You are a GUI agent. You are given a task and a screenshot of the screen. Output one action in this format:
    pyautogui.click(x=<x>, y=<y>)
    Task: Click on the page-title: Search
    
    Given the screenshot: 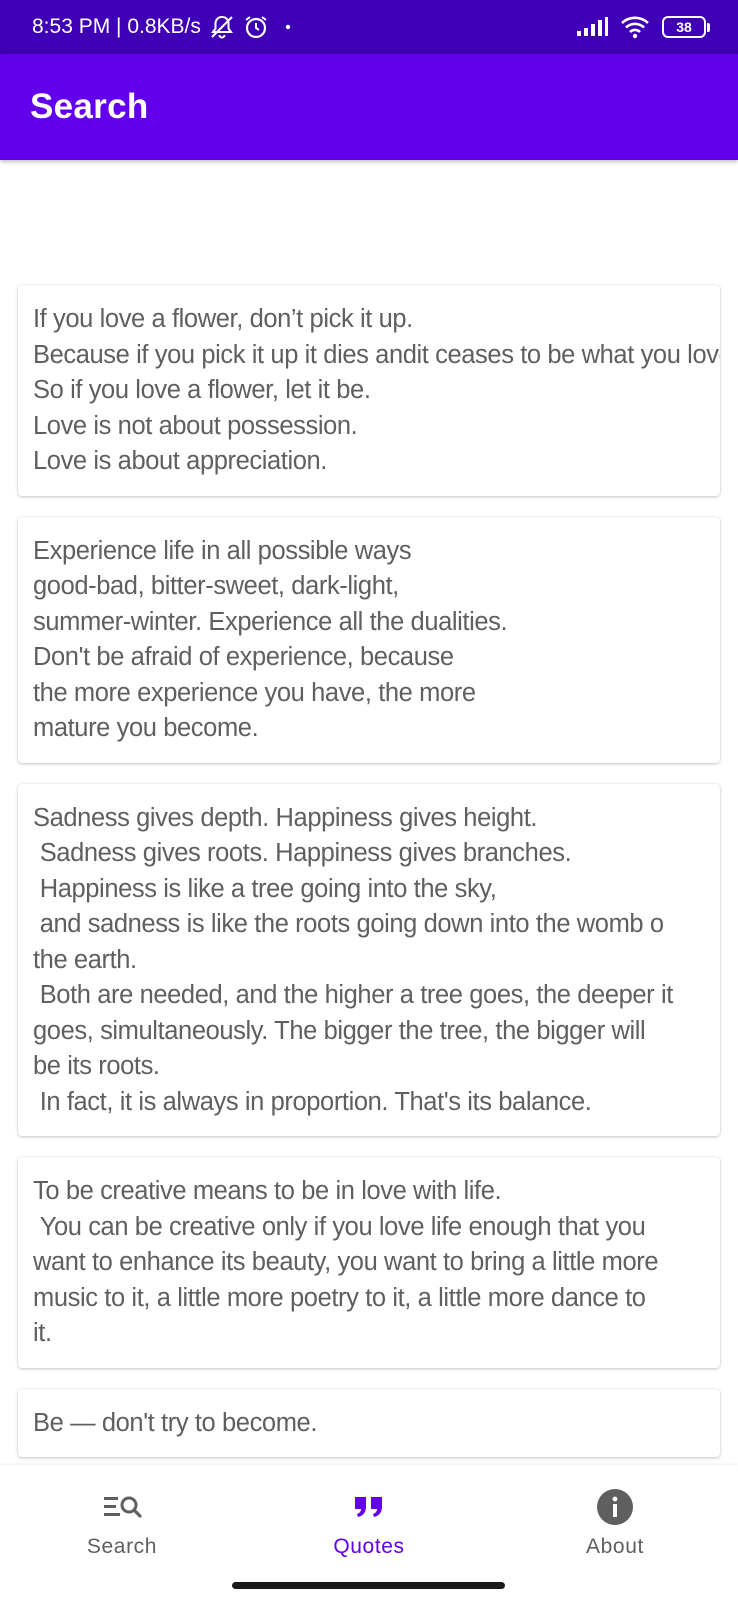 What is the action you would take?
    pyautogui.click(x=89, y=106)
    